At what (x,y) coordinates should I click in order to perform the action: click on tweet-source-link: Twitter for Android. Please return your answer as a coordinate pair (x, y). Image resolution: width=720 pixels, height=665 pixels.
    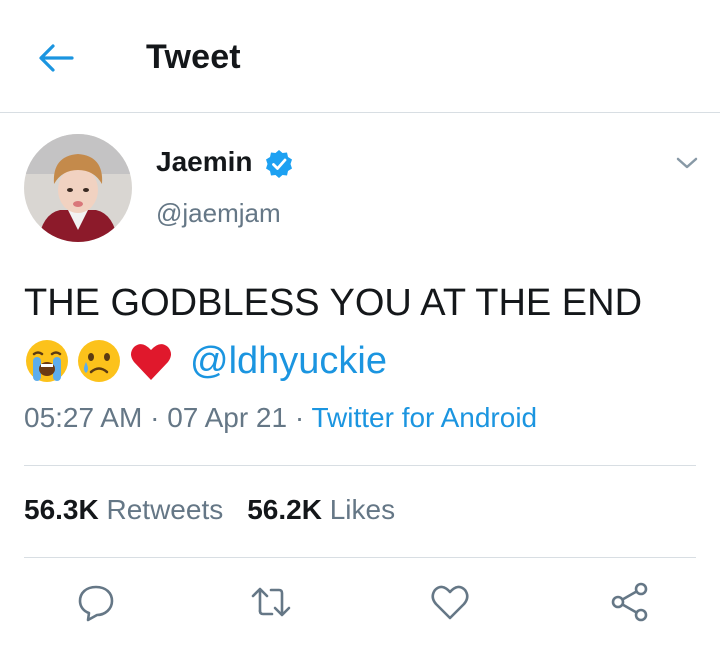
    Looking at the image, I should click on (424, 417).